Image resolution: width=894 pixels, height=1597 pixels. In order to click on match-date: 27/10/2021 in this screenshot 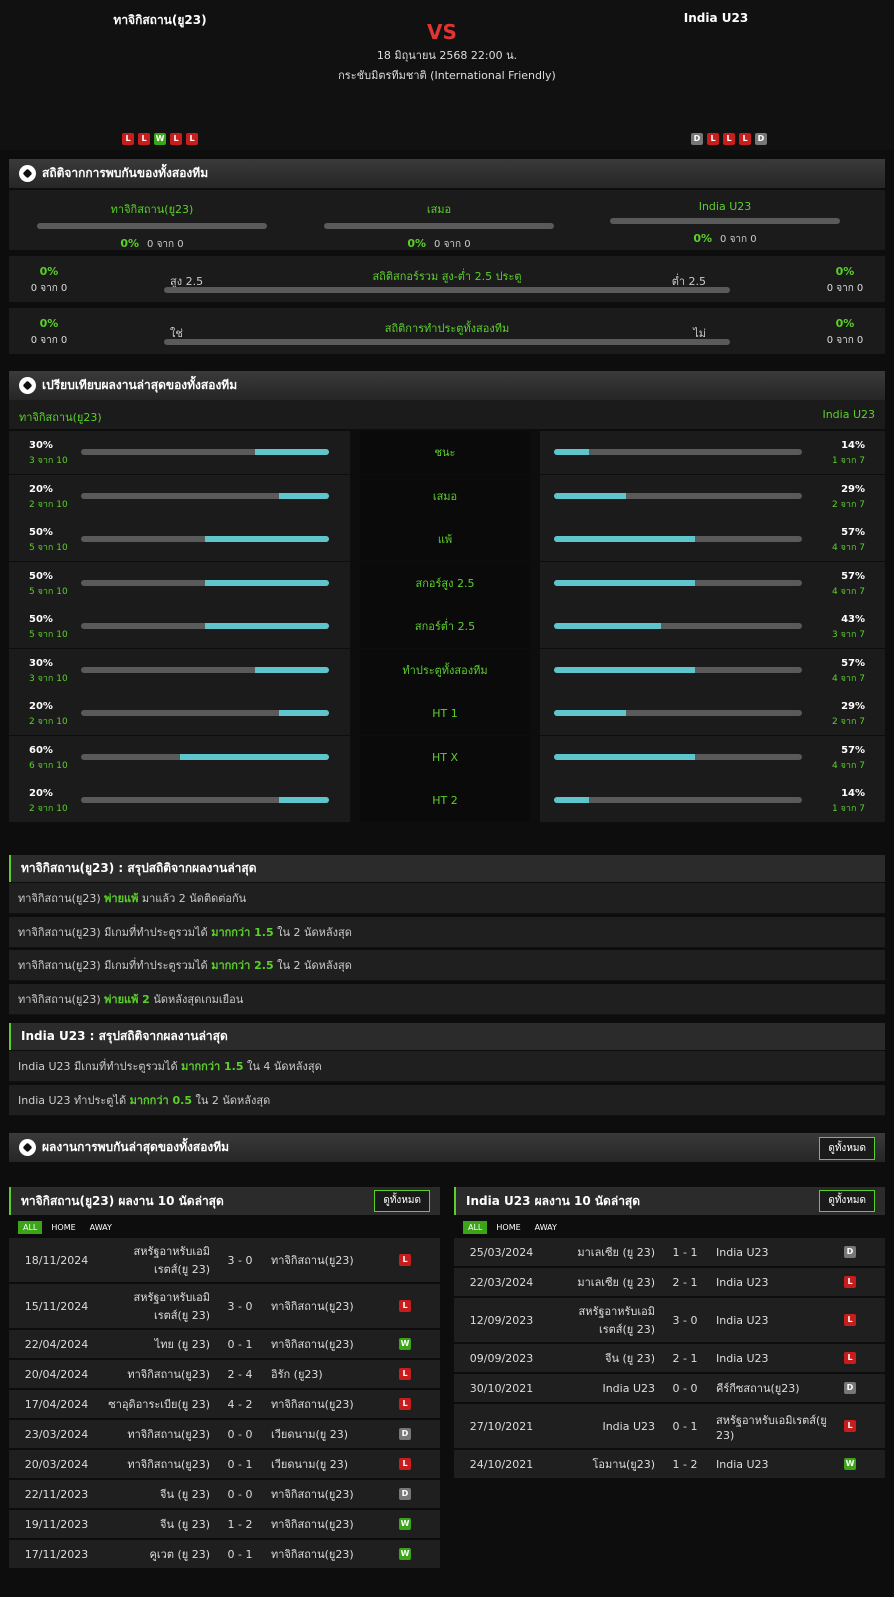, I will do `click(501, 1426)`.